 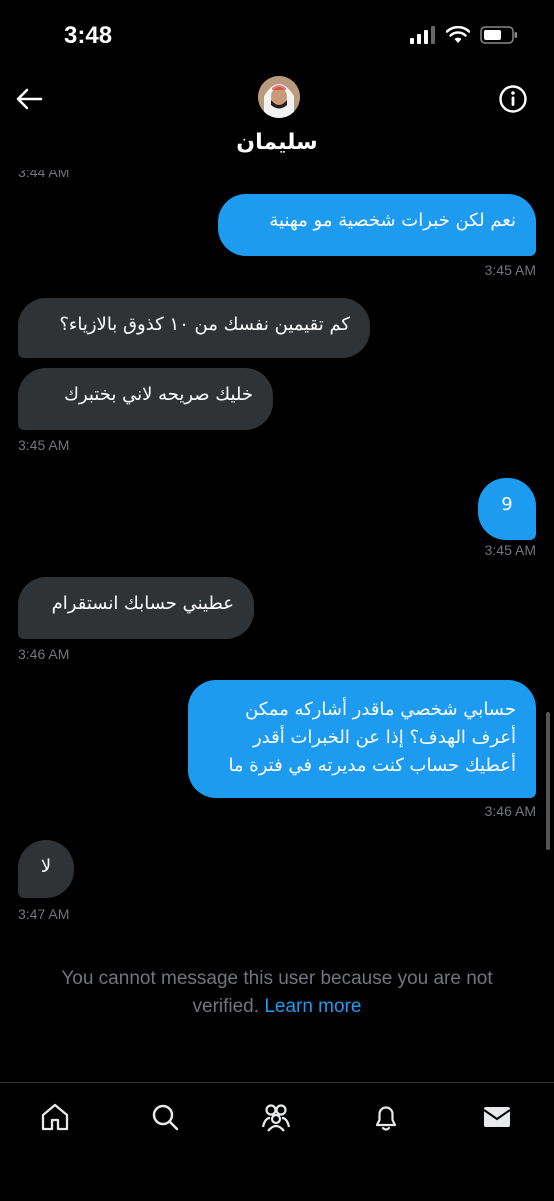 I want to click on tab-search, so click(x=165, y=1117).